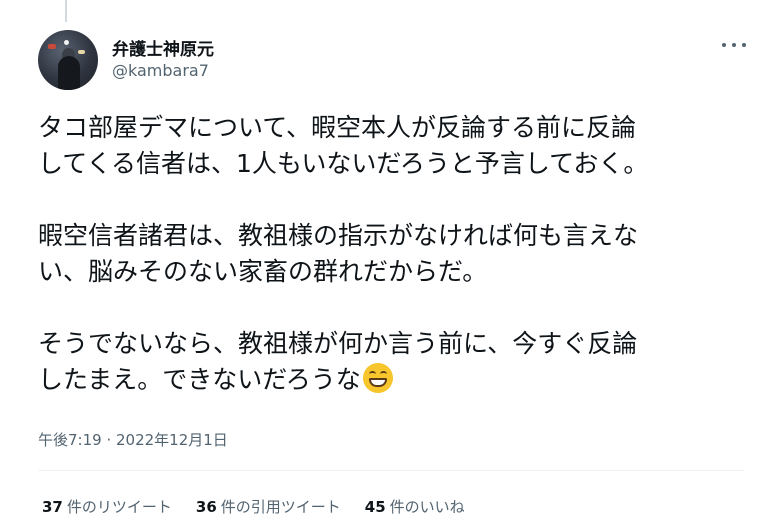 The width and height of the screenshot is (777, 517). I want to click on author-handle: @kambara7, so click(160, 70).